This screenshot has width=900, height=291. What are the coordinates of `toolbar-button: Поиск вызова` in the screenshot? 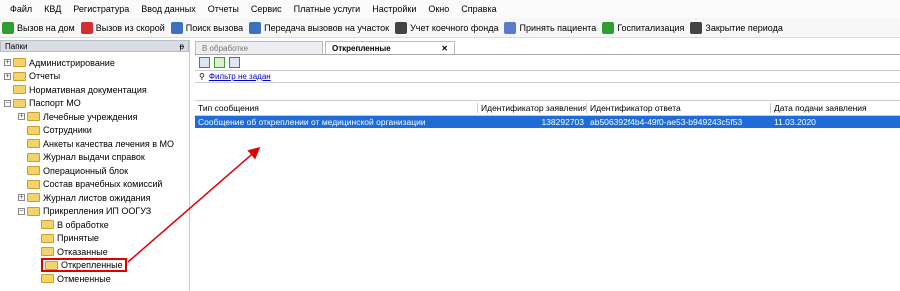 It's located at (206, 27).